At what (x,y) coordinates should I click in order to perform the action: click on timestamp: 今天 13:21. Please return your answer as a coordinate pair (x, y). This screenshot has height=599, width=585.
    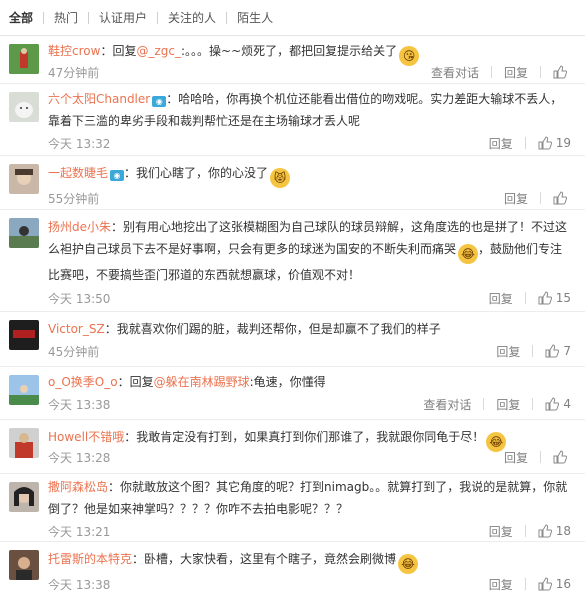
    Looking at the image, I should click on (79, 531).